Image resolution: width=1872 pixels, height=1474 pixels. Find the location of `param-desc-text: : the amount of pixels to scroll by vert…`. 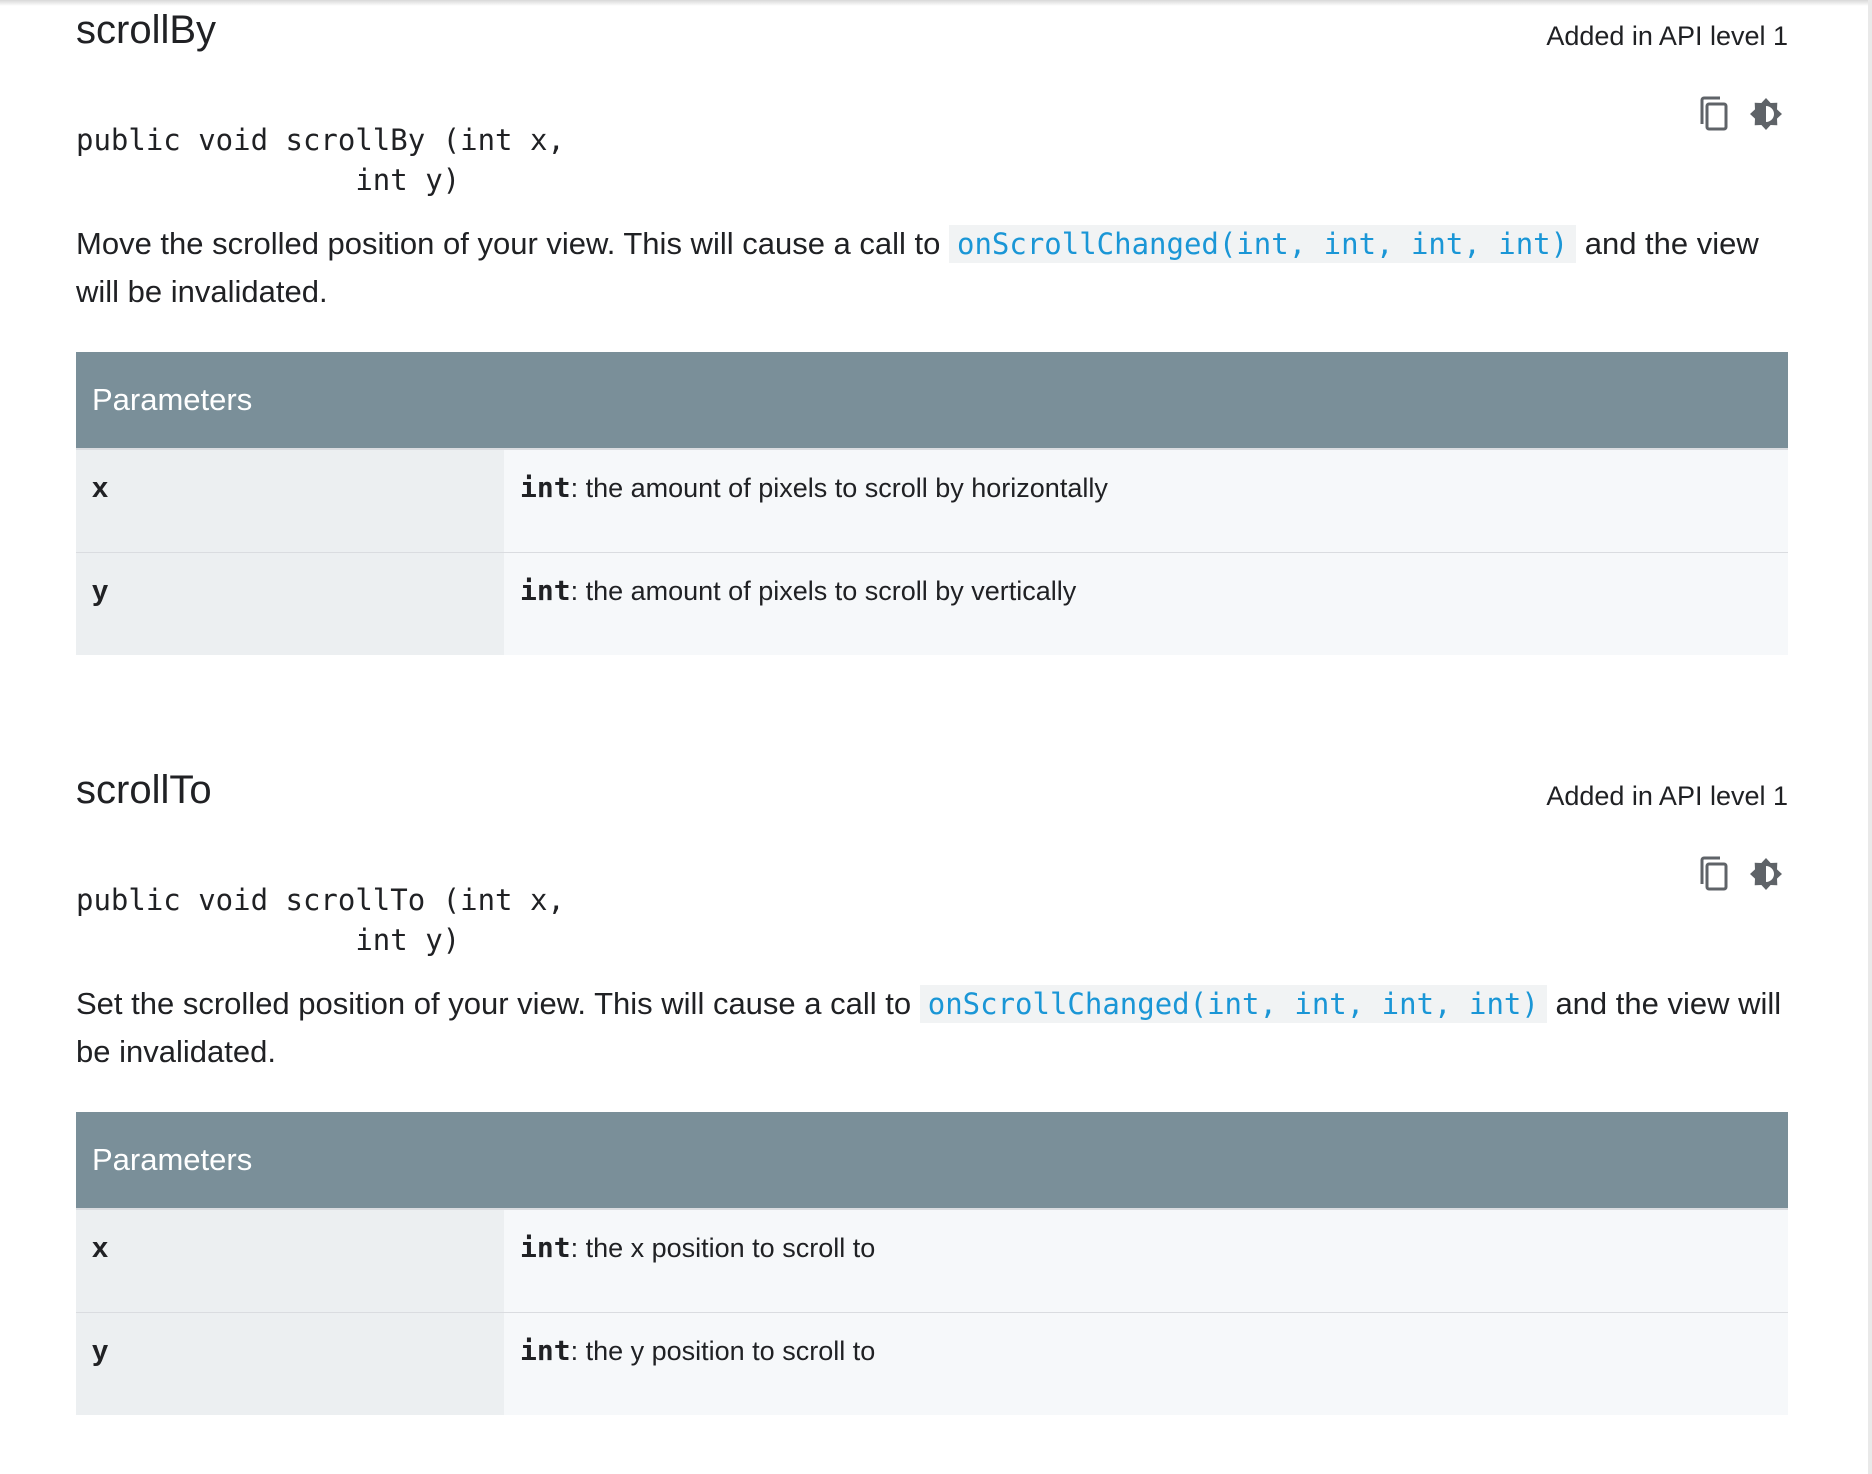

param-desc-text: : the amount of pixels to scroll by vert… is located at coordinates (823, 590).